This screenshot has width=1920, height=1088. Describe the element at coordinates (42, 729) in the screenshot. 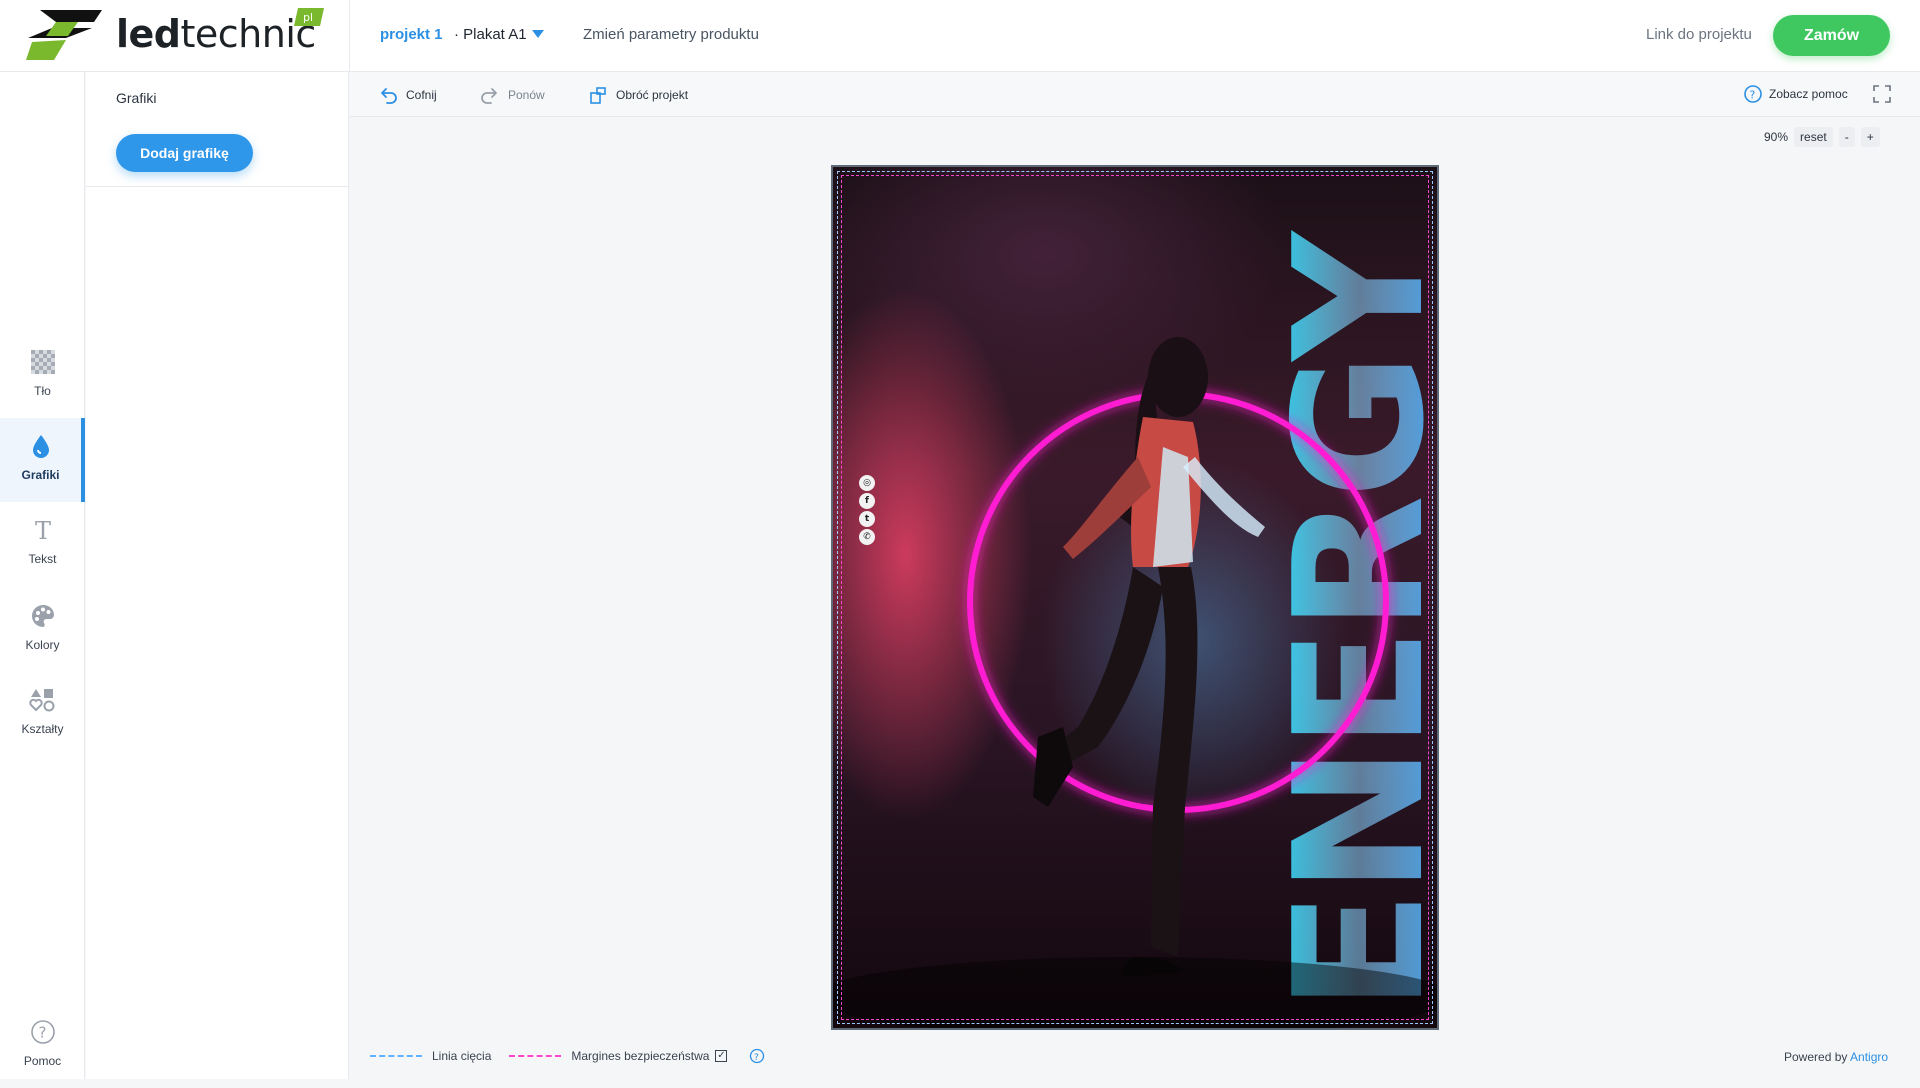

I see `nav-item-label: Kształty` at that location.